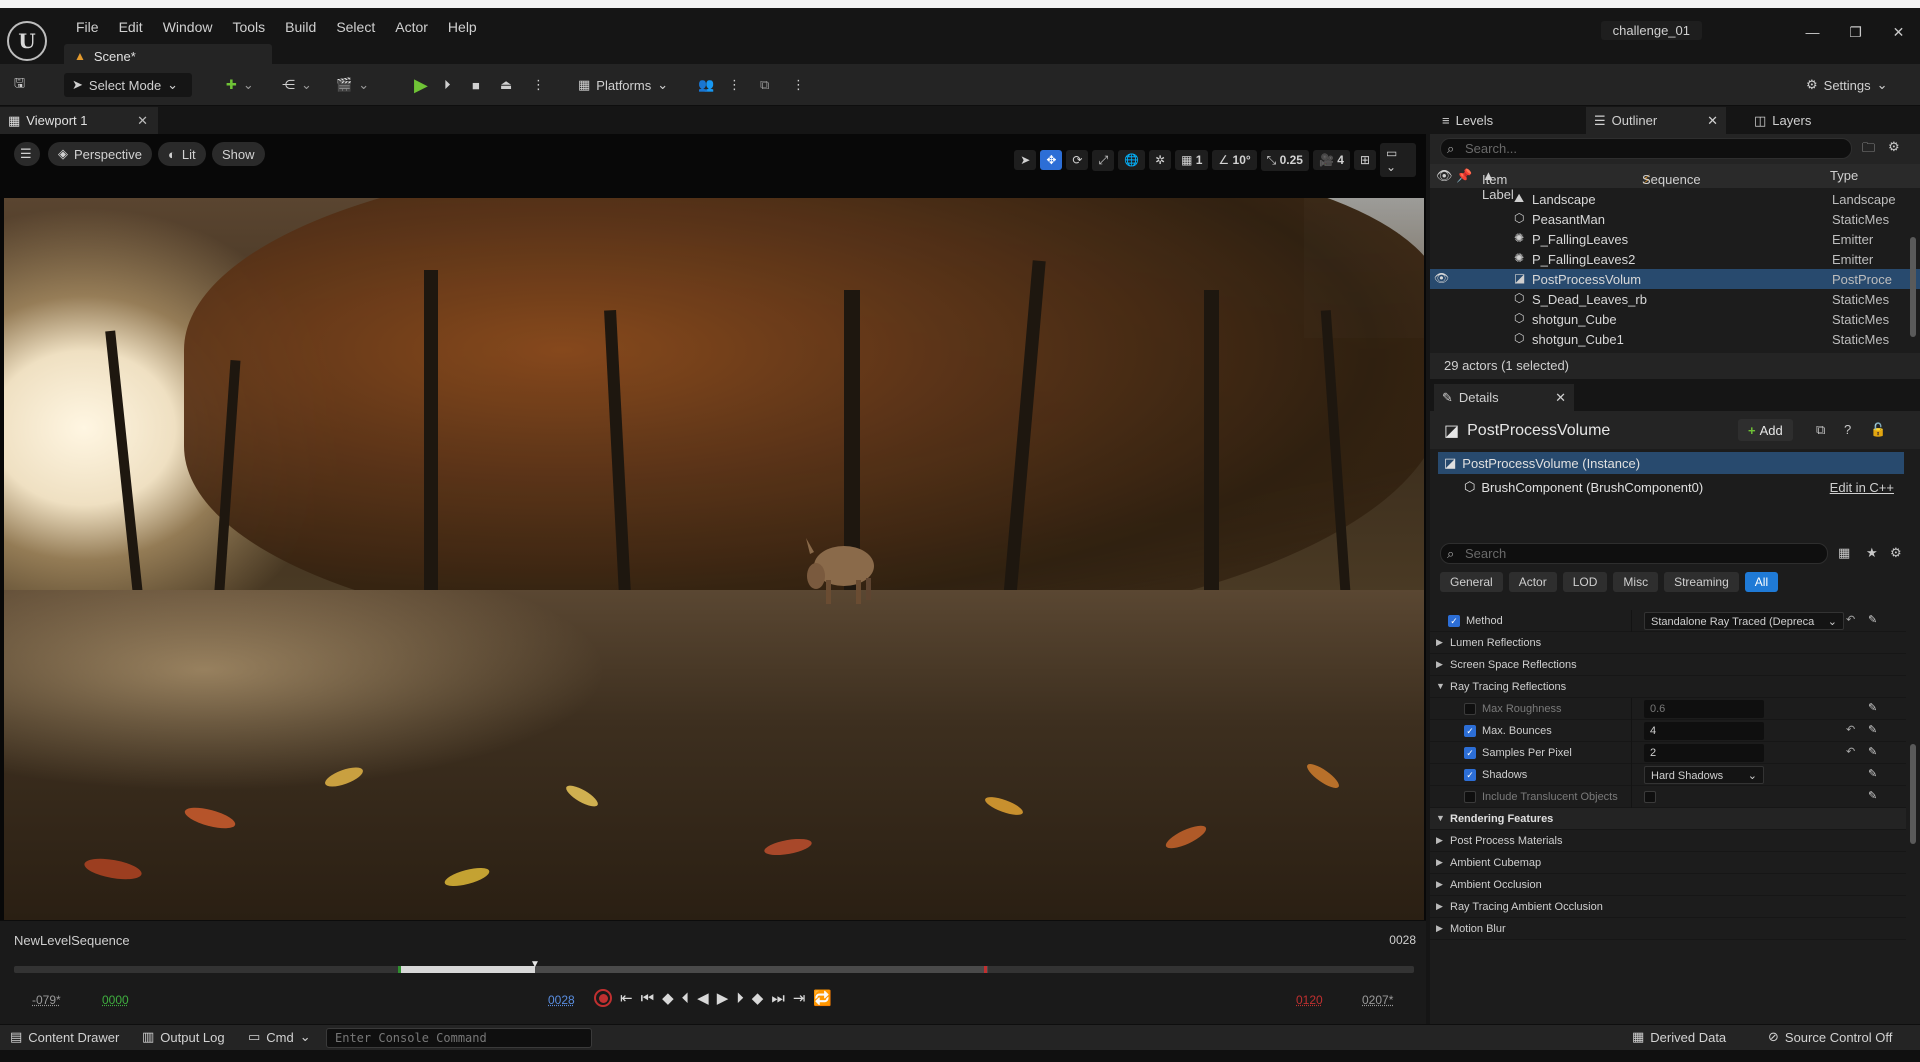 The height and width of the screenshot is (1062, 1920). Describe the element at coordinates (1668, 841) in the screenshot. I see `property-row: ▶ Post Process Materials` at that location.